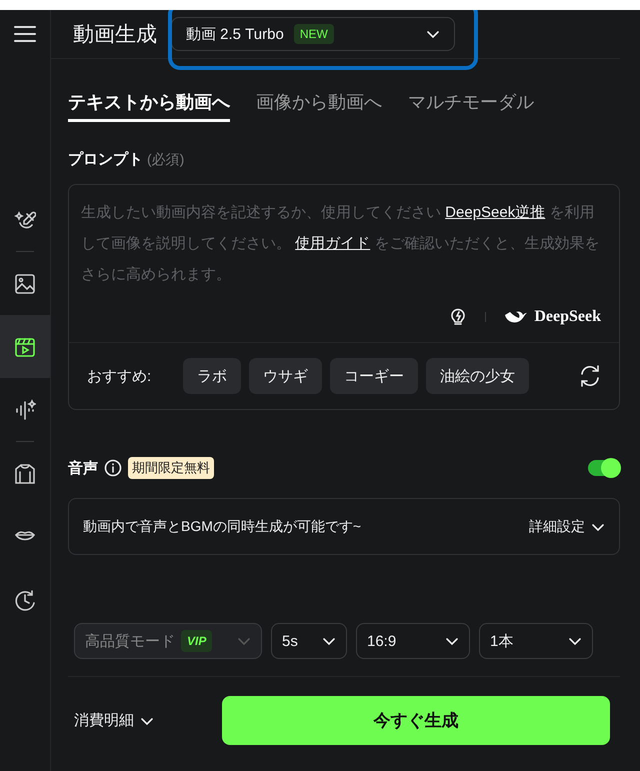  I want to click on suggestion-chip: ラボ, so click(212, 376).